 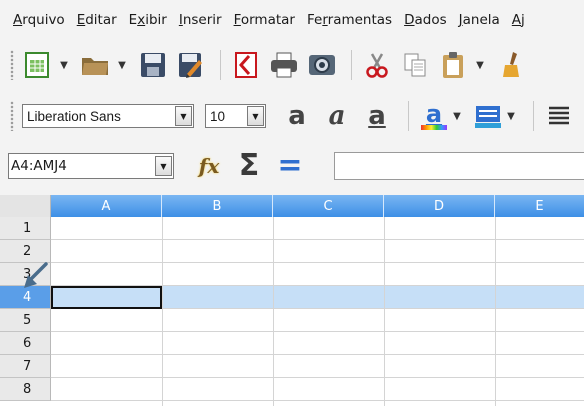 I want to click on underline-button: a, so click(x=377, y=116).